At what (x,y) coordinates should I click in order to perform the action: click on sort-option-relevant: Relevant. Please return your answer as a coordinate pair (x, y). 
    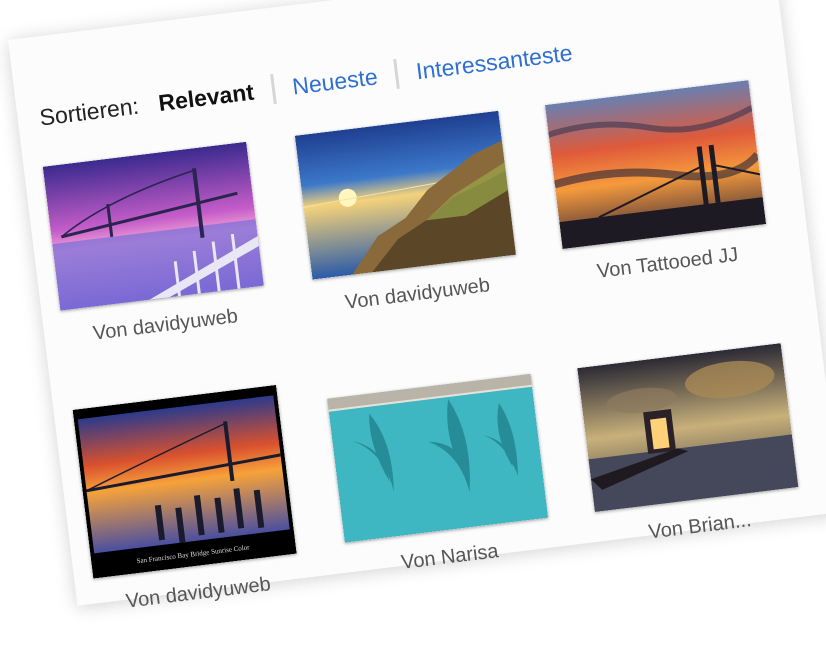
    Looking at the image, I should click on (206, 97).